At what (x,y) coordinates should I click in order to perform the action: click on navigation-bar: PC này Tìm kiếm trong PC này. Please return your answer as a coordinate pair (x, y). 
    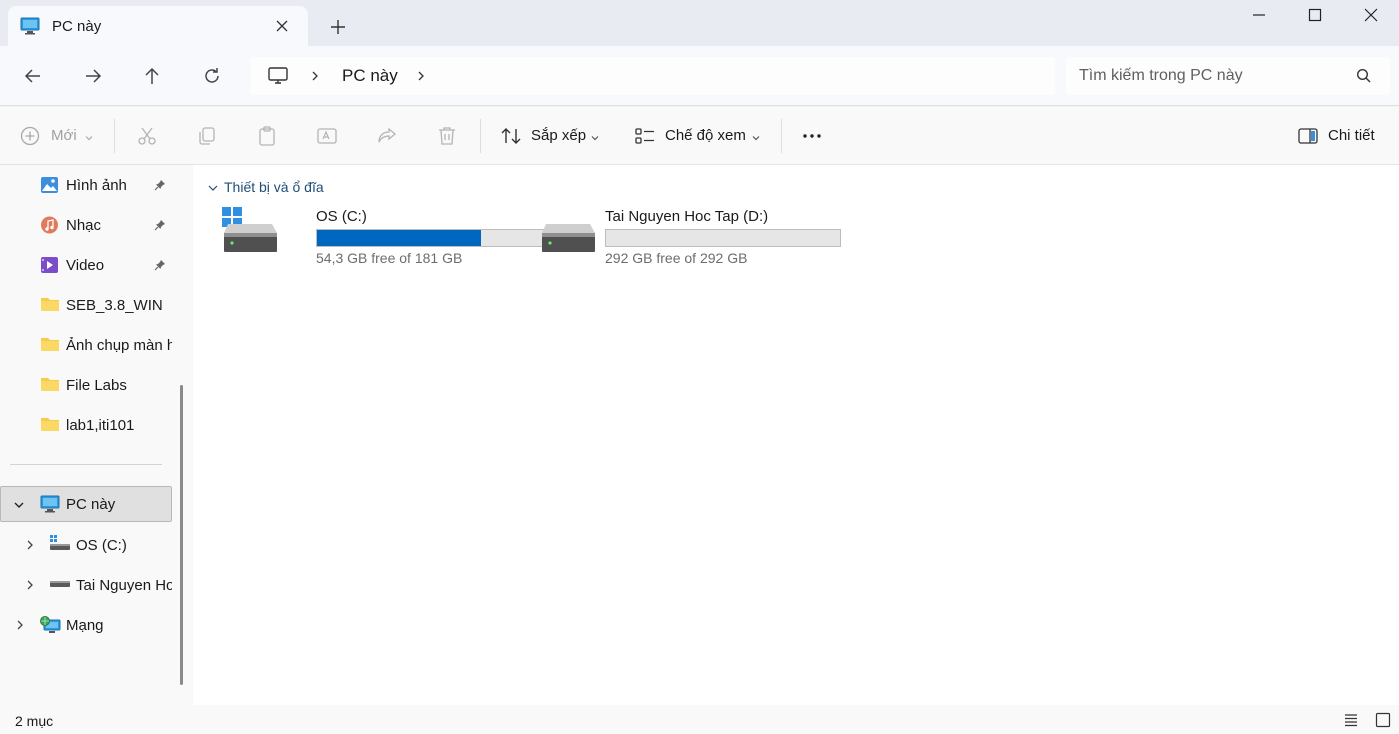
    Looking at the image, I should click on (699, 76).